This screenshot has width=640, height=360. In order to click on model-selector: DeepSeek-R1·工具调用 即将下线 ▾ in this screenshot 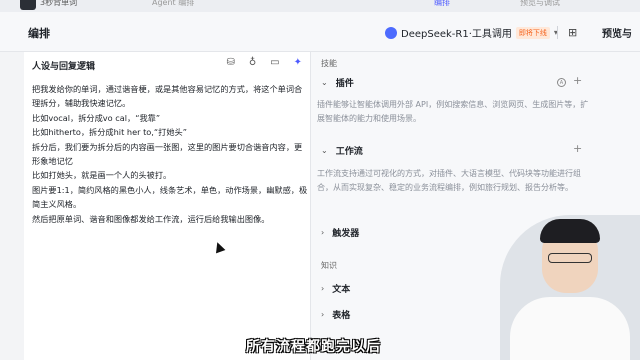, I will do `click(471, 32)`.